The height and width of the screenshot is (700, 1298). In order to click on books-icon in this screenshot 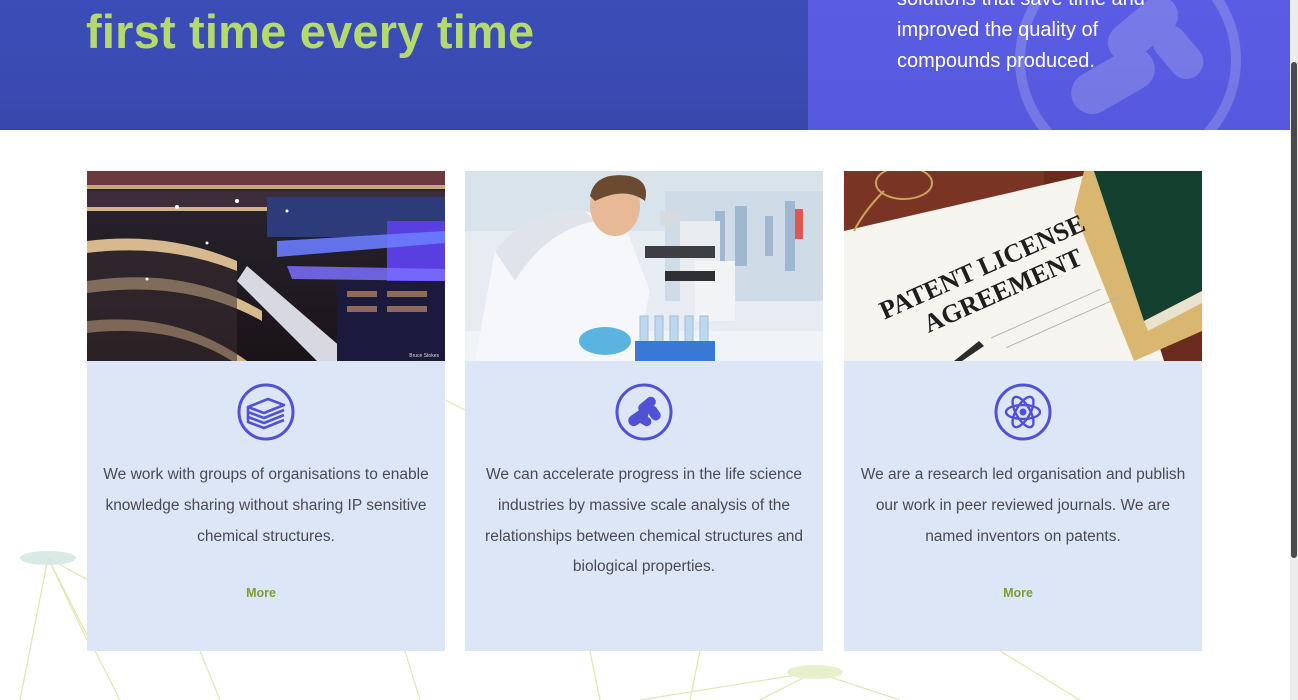, I will do `click(266, 412)`.